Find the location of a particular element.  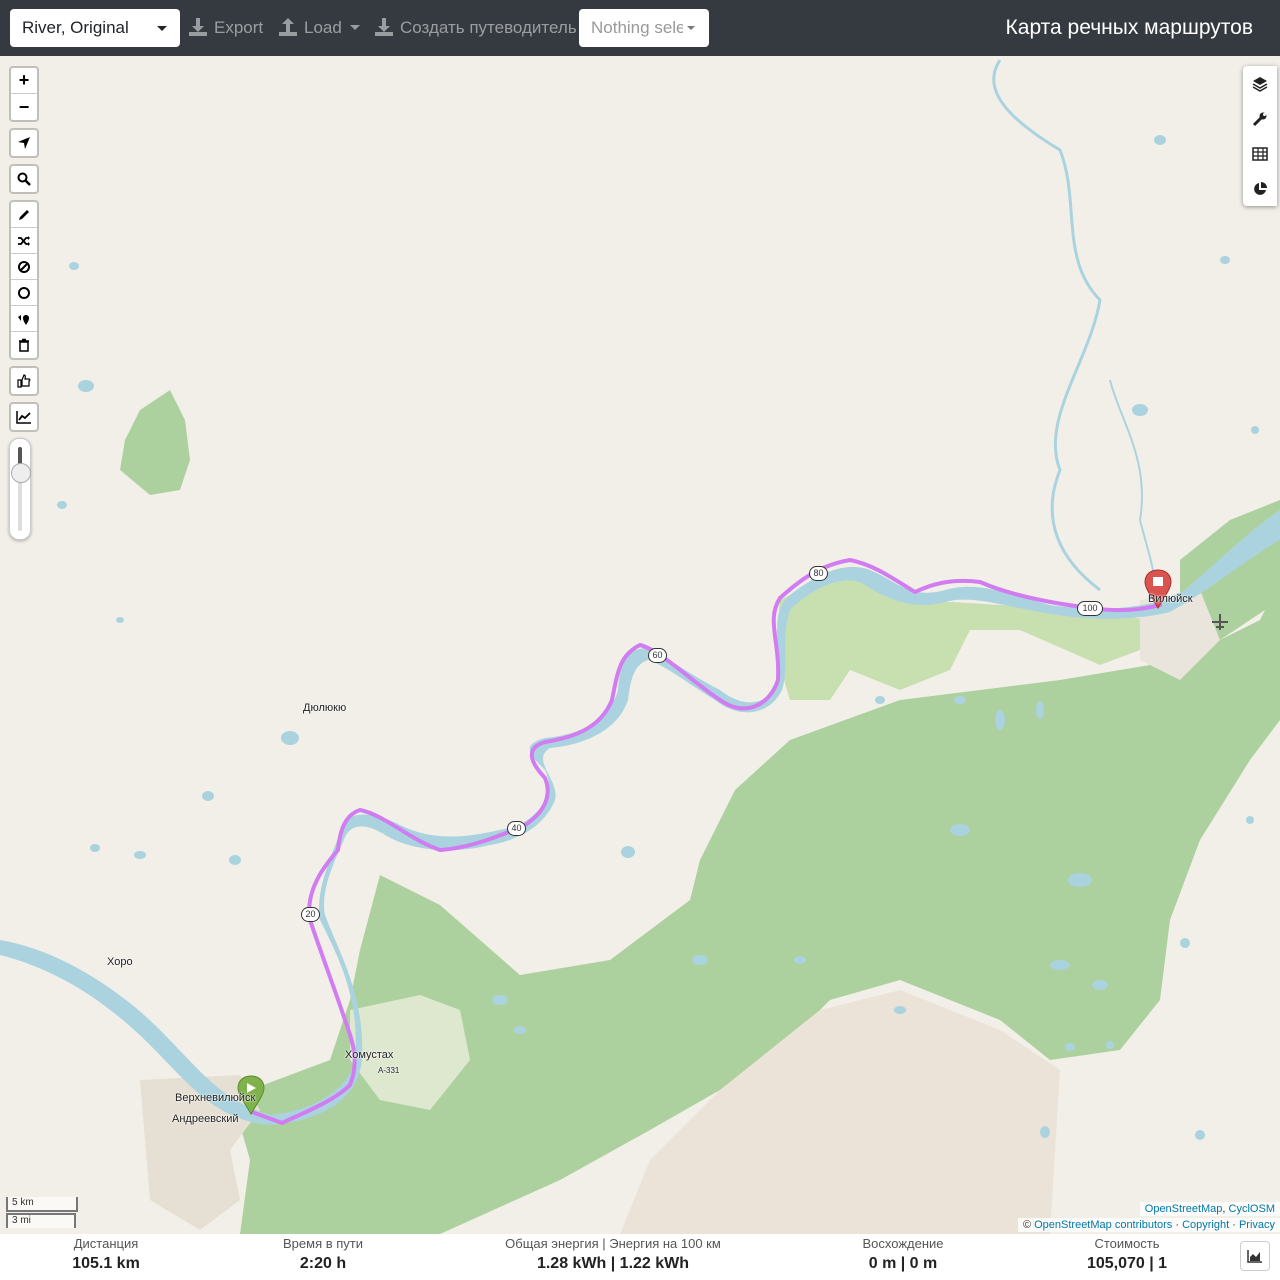

create-guide-button: Создать путеводитель is located at coordinates (475, 28).